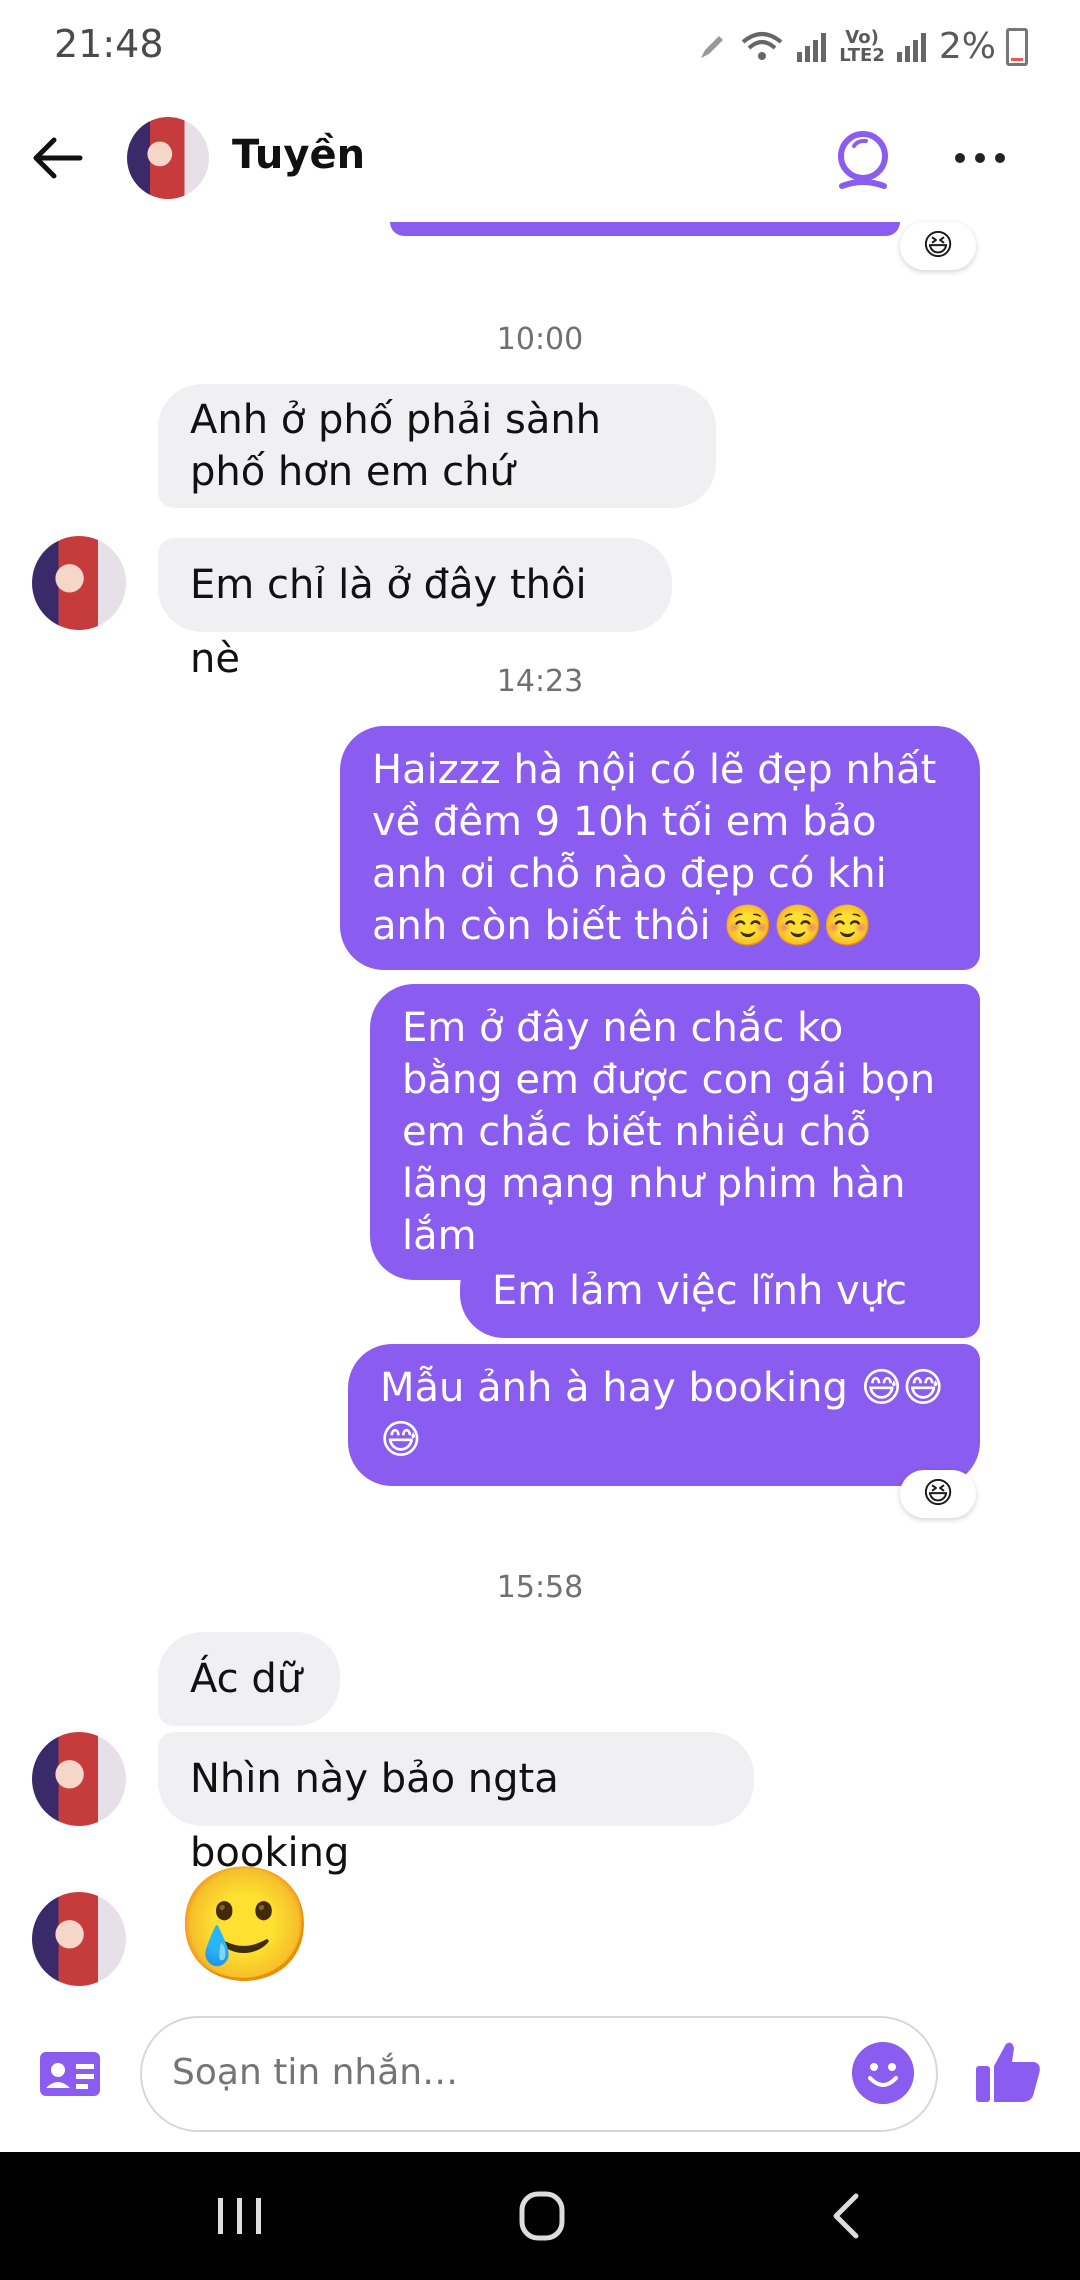 The width and height of the screenshot is (1080, 2280). I want to click on contact-avatar, so click(168, 158).